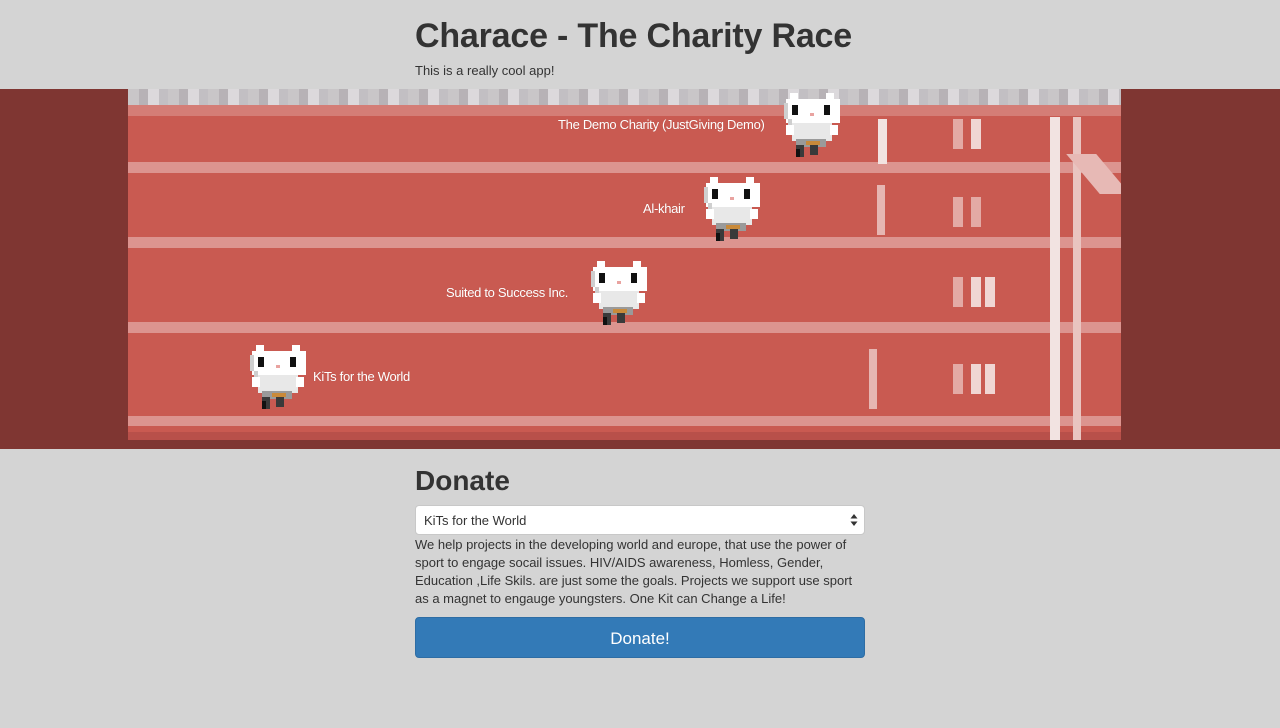 This screenshot has height=728, width=1280. Describe the element at coordinates (361, 376) in the screenshot. I see `runner-label: KiTs for the World` at that location.